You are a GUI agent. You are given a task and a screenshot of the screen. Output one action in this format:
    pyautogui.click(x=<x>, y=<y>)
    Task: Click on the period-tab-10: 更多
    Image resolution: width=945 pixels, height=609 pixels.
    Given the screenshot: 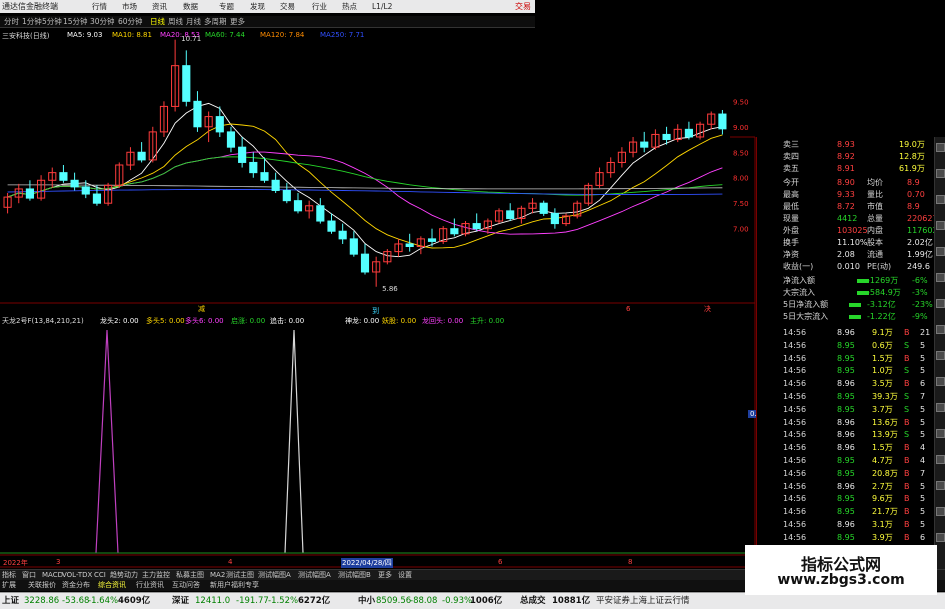 What is the action you would take?
    pyautogui.click(x=237, y=22)
    